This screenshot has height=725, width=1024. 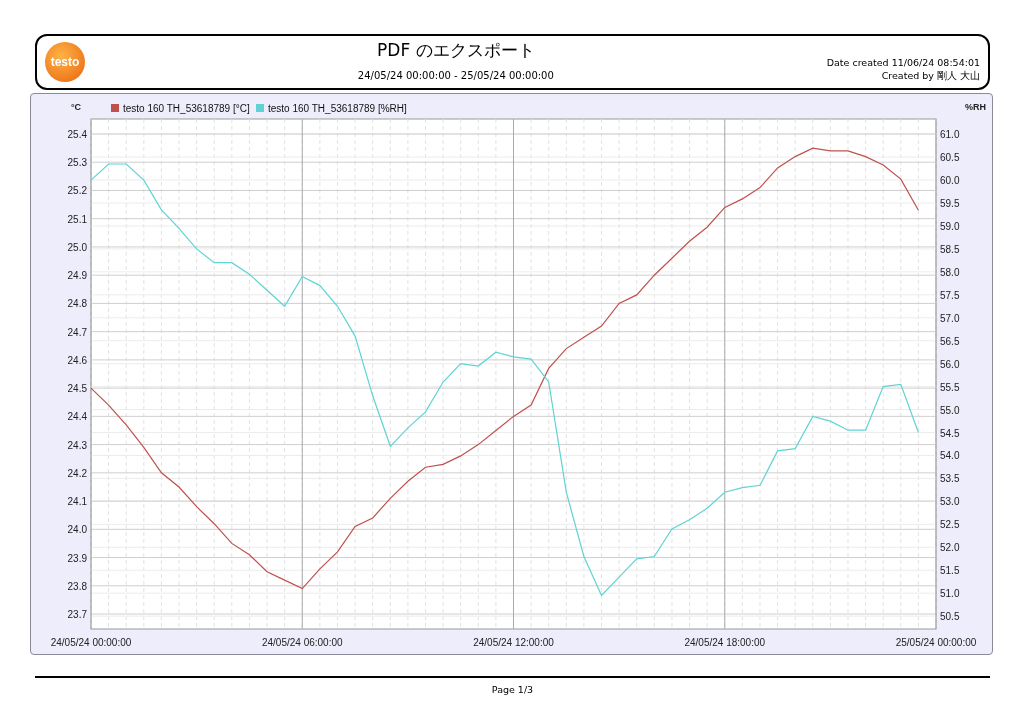 I want to click on y-tick-label: 60.5, so click(x=950, y=158).